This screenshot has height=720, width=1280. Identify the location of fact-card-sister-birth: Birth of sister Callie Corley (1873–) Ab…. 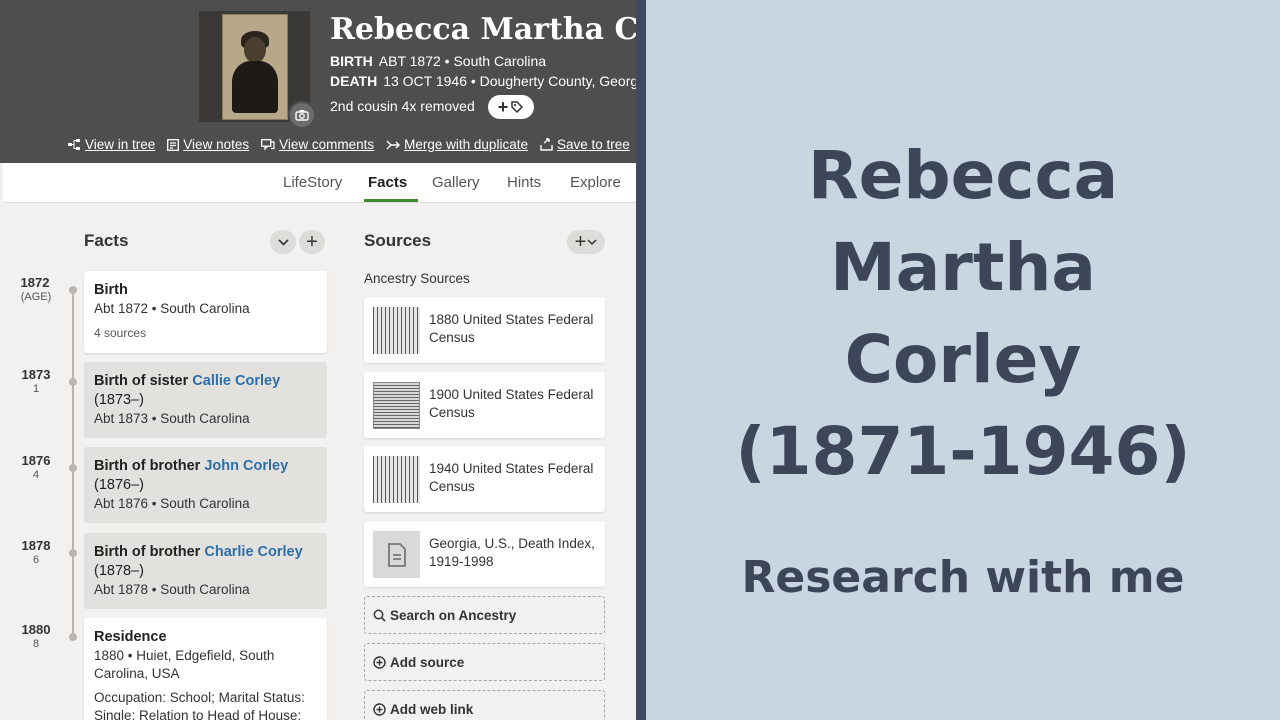
(205, 400).